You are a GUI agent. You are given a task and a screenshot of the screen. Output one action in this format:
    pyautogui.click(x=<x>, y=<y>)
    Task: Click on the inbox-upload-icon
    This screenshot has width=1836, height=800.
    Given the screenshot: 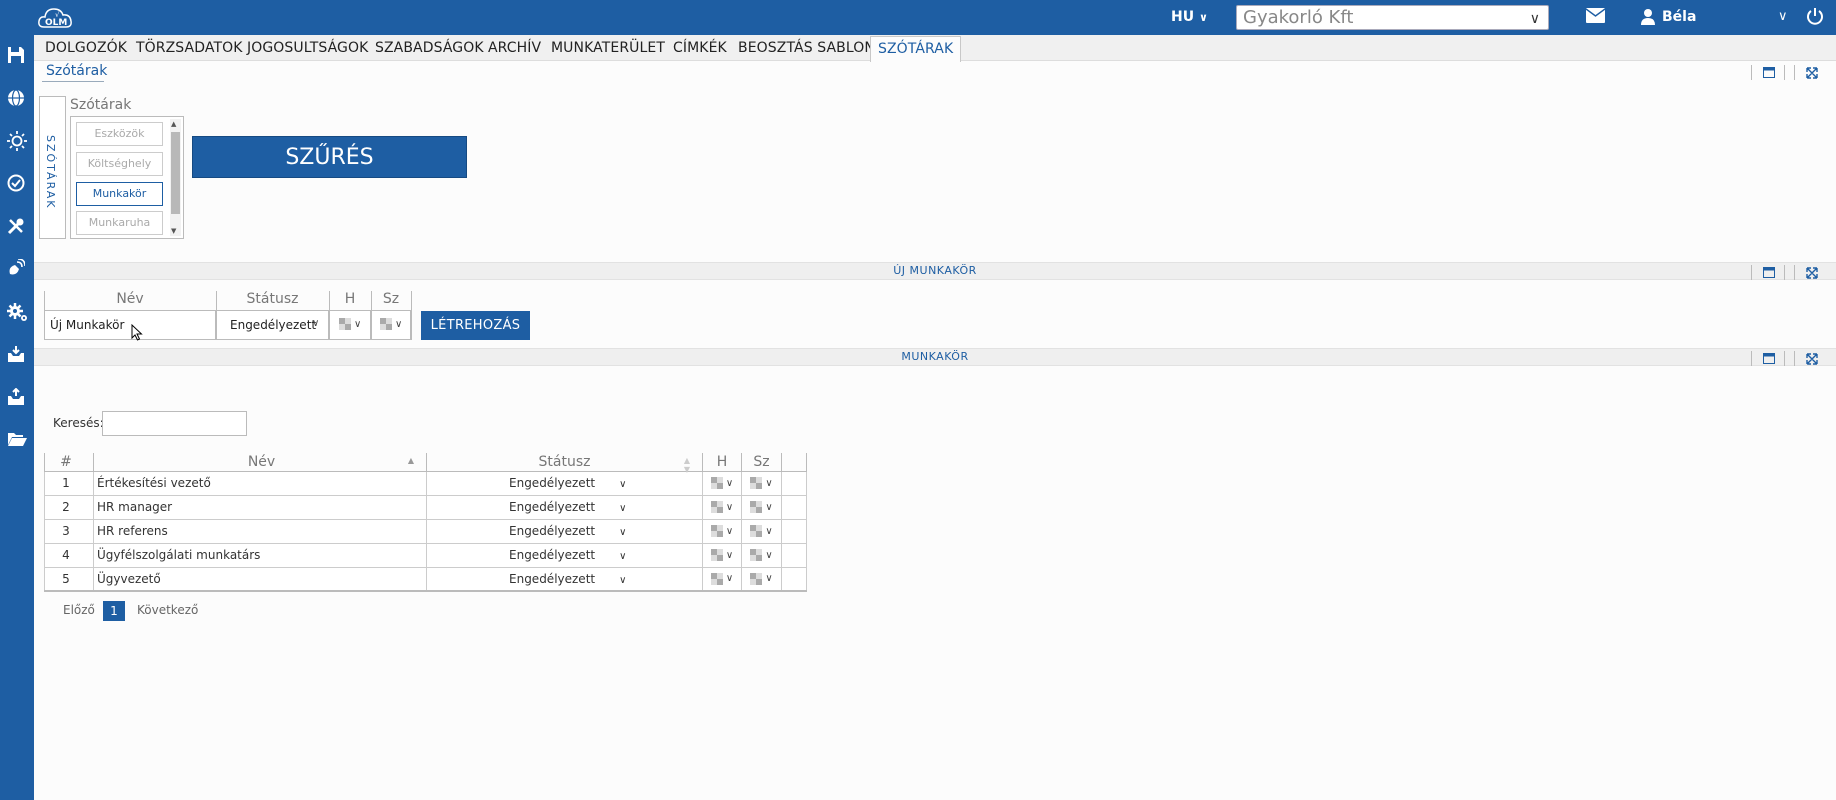 What is the action you would take?
    pyautogui.click(x=17, y=397)
    